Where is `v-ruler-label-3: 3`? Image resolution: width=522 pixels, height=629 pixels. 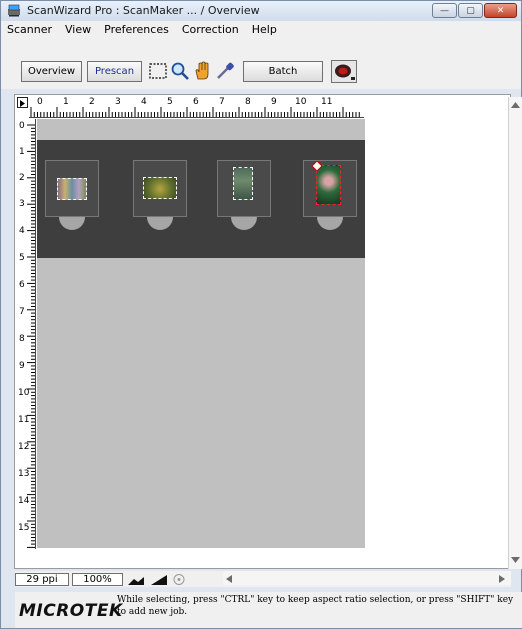 v-ruler-label-3: 3 is located at coordinates (22, 204).